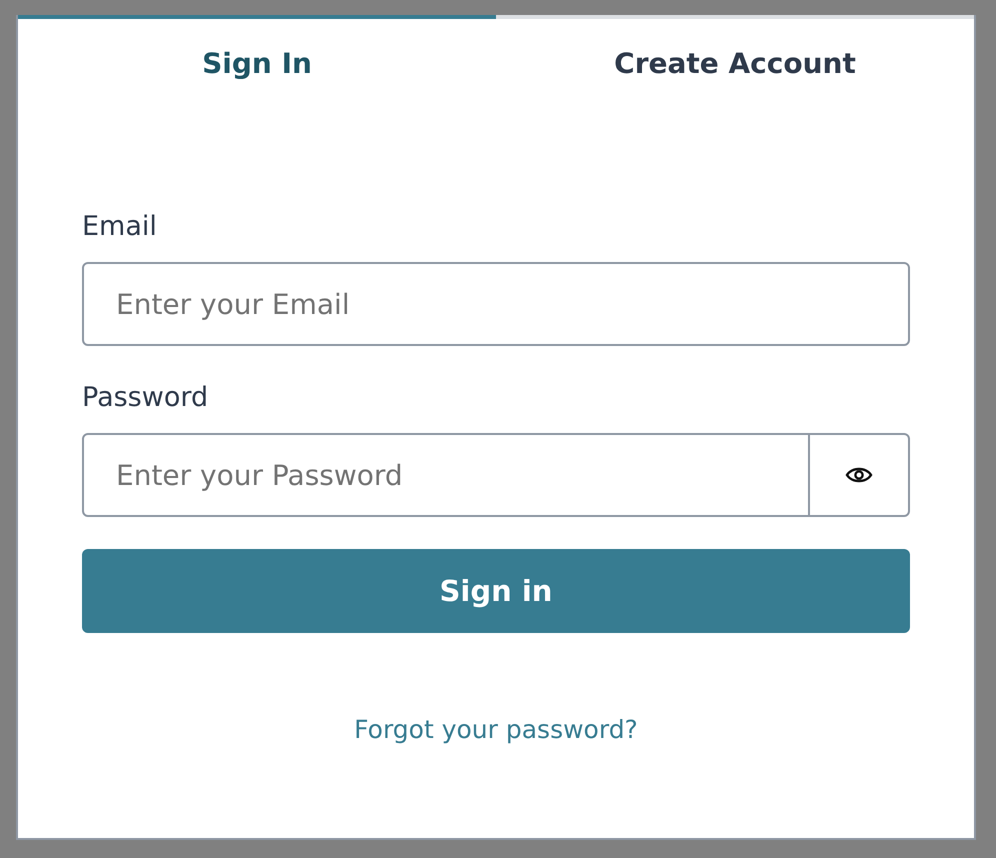 This screenshot has width=996, height=858. I want to click on field-label: Password, so click(146, 397).